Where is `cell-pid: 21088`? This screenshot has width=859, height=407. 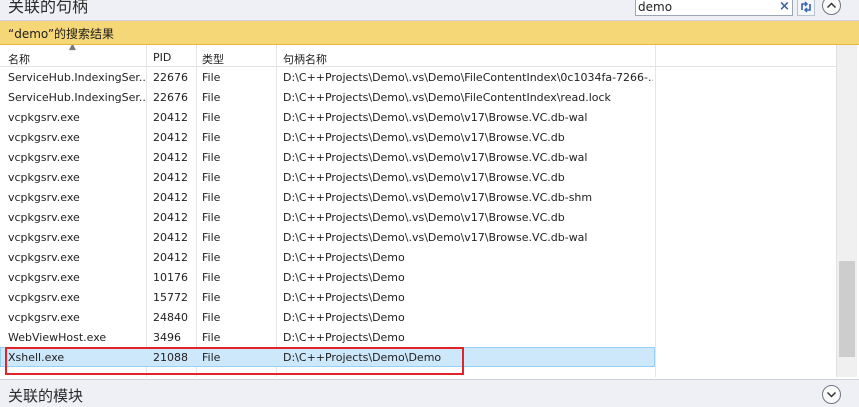
cell-pid: 21088 is located at coordinates (170, 357).